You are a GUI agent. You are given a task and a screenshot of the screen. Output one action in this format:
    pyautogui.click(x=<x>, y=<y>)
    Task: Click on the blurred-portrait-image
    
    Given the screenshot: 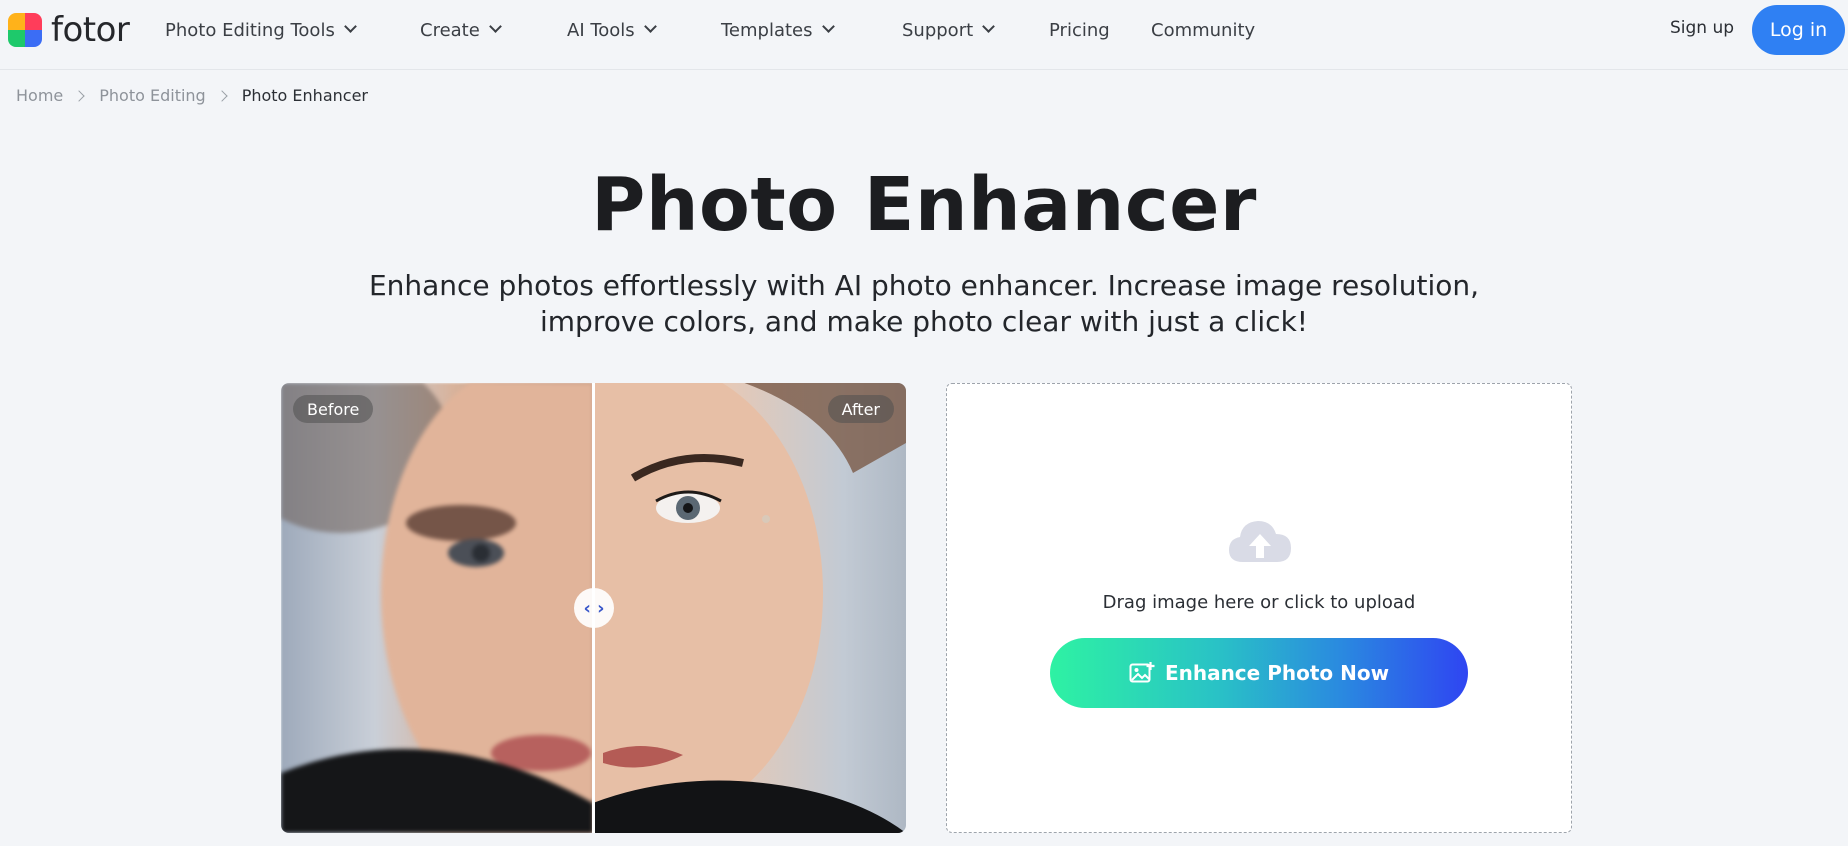 What is the action you would take?
    pyautogui.click(x=437, y=608)
    